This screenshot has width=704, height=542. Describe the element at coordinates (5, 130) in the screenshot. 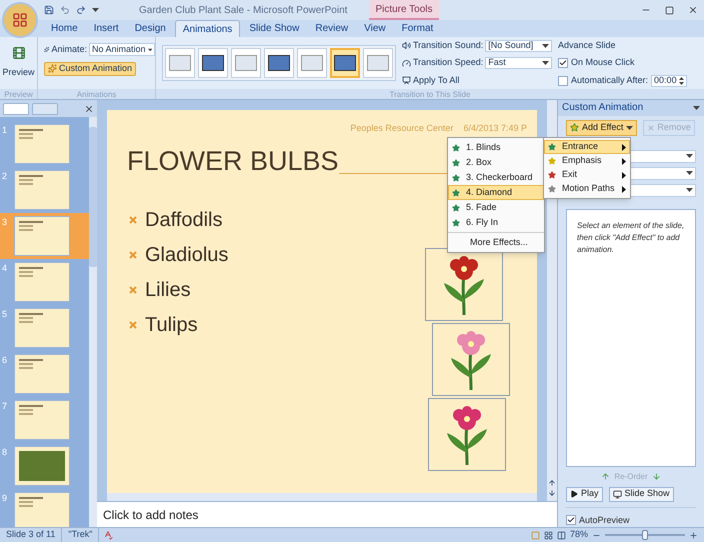

I see `slide-number: 1` at that location.